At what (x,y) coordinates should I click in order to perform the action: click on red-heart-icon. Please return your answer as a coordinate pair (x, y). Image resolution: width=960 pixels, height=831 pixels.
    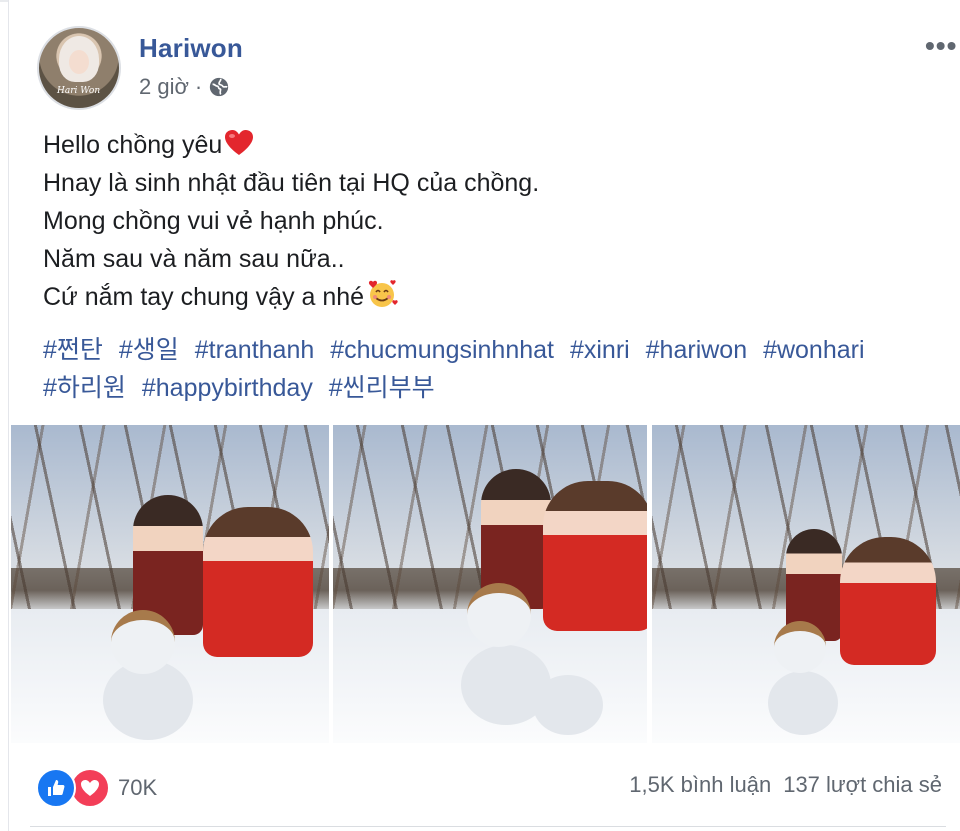
    Looking at the image, I should click on (239, 142).